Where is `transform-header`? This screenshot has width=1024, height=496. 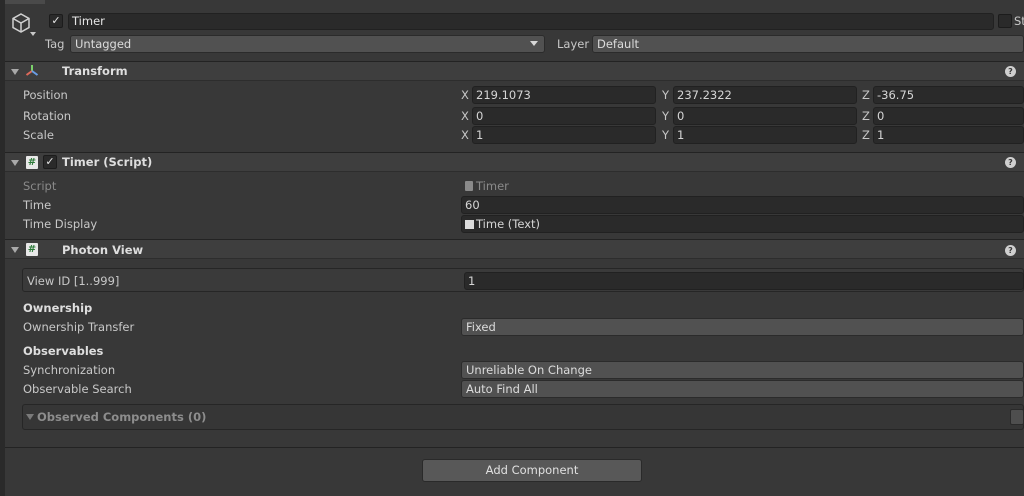 transform-header is located at coordinates (514, 71).